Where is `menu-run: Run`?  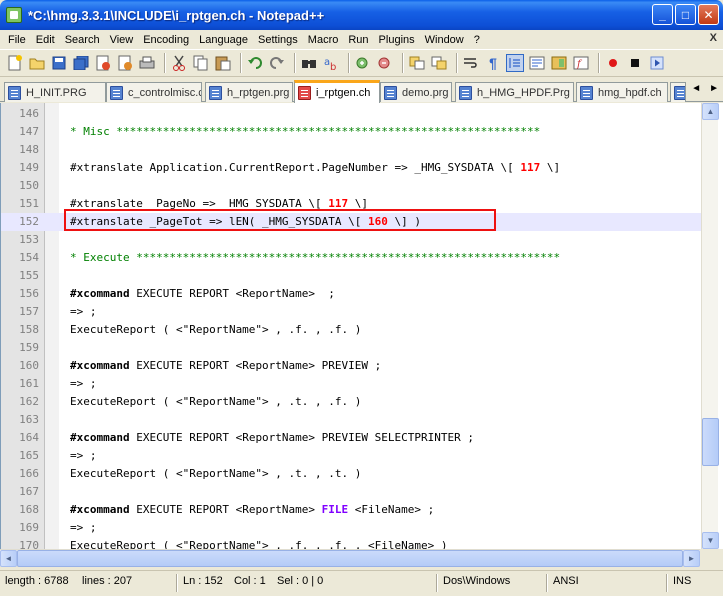
menu-run: Run is located at coordinates (358, 40).